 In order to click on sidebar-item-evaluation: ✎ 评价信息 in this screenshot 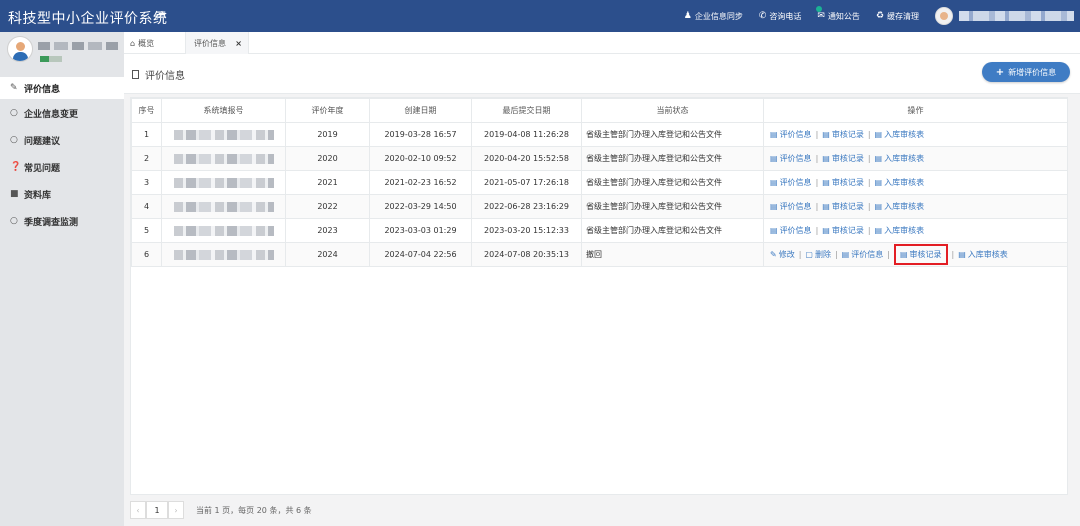, I will do `click(62, 88)`.